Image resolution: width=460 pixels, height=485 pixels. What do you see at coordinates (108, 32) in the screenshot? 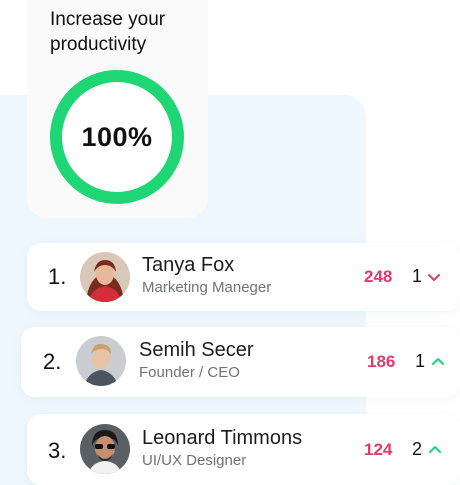
I see `productivity-title: Increase your productivity` at bounding box center [108, 32].